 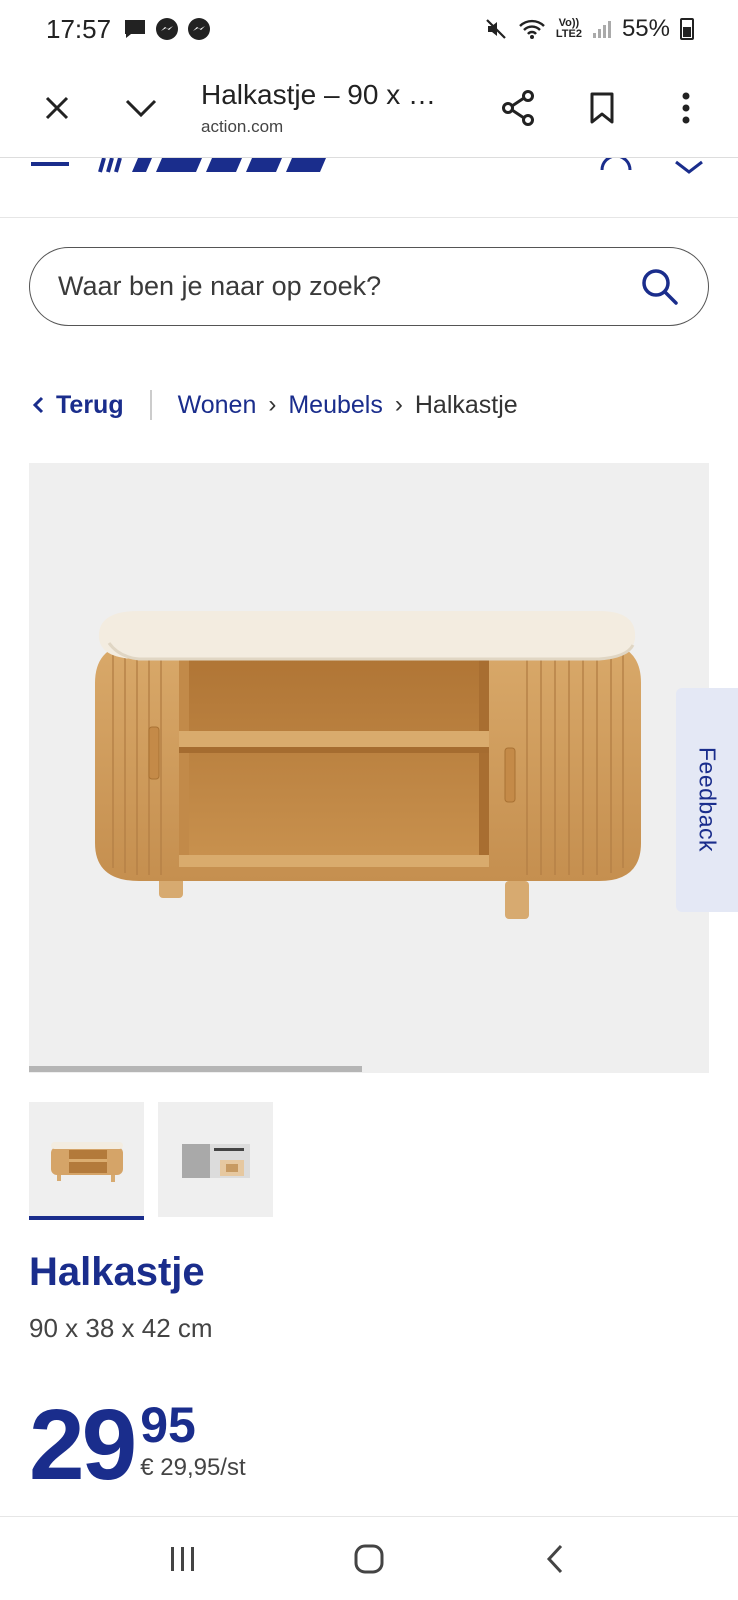 What do you see at coordinates (110, 165) in the screenshot?
I see `logo-stripes-icon` at bounding box center [110, 165].